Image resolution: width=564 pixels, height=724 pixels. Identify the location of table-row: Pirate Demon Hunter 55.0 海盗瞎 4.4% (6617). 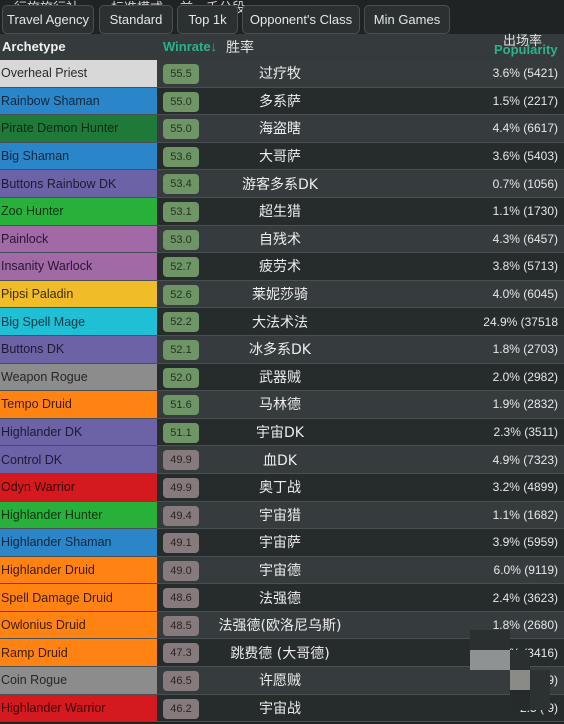
(282, 129).